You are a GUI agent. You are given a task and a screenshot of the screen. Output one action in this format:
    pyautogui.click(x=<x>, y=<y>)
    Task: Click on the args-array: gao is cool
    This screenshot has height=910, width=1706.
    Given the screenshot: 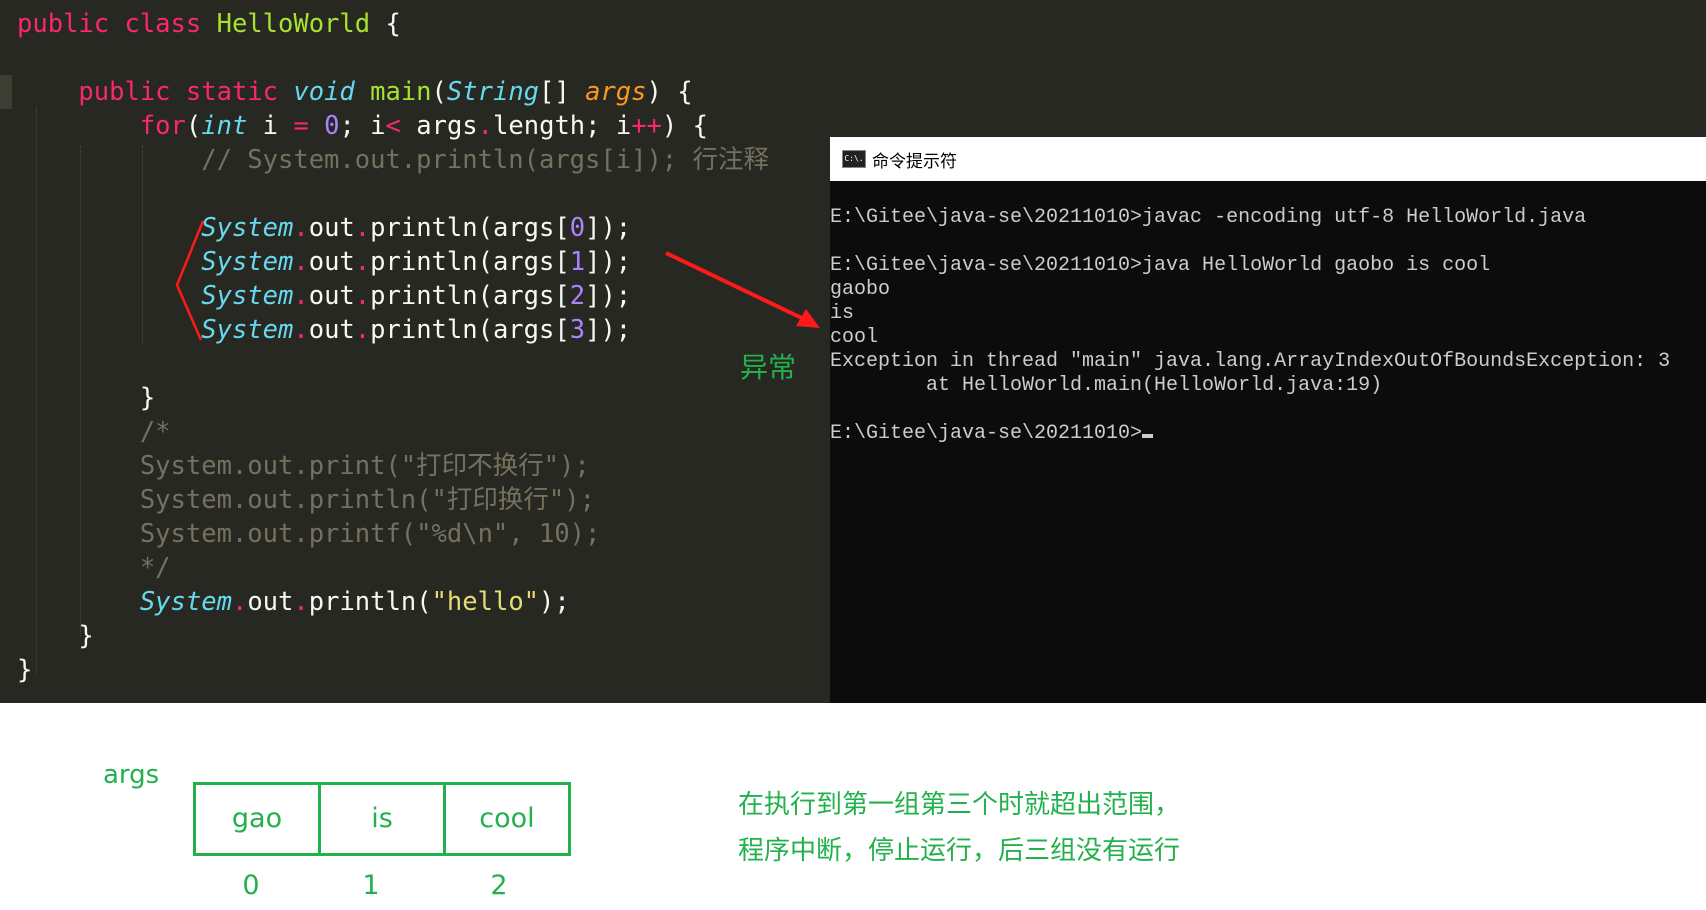 What is the action you would take?
    pyautogui.click(x=382, y=819)
    